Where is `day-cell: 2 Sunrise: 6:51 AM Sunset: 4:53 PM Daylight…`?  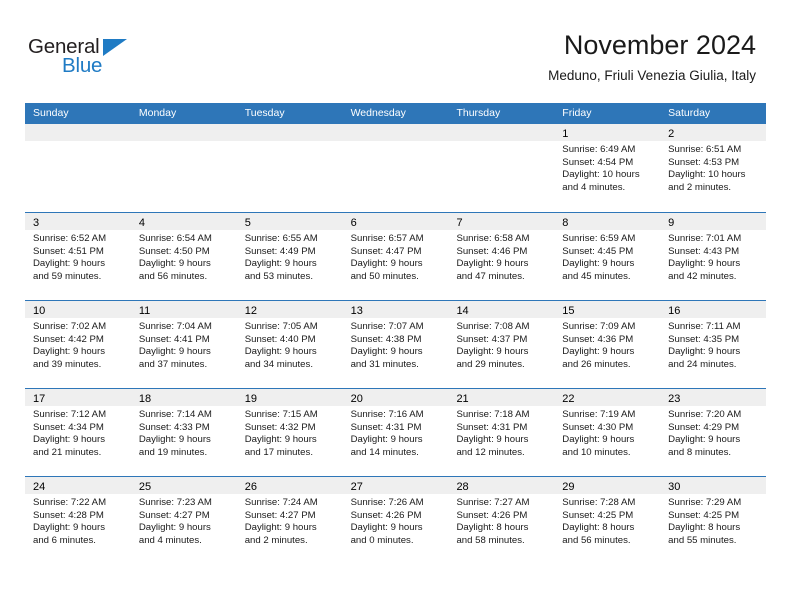
day-cell: 2 Sunrise: 6:51 AM Sunset: 4:53 PM Daylight… is located at coordinates (713, 168).